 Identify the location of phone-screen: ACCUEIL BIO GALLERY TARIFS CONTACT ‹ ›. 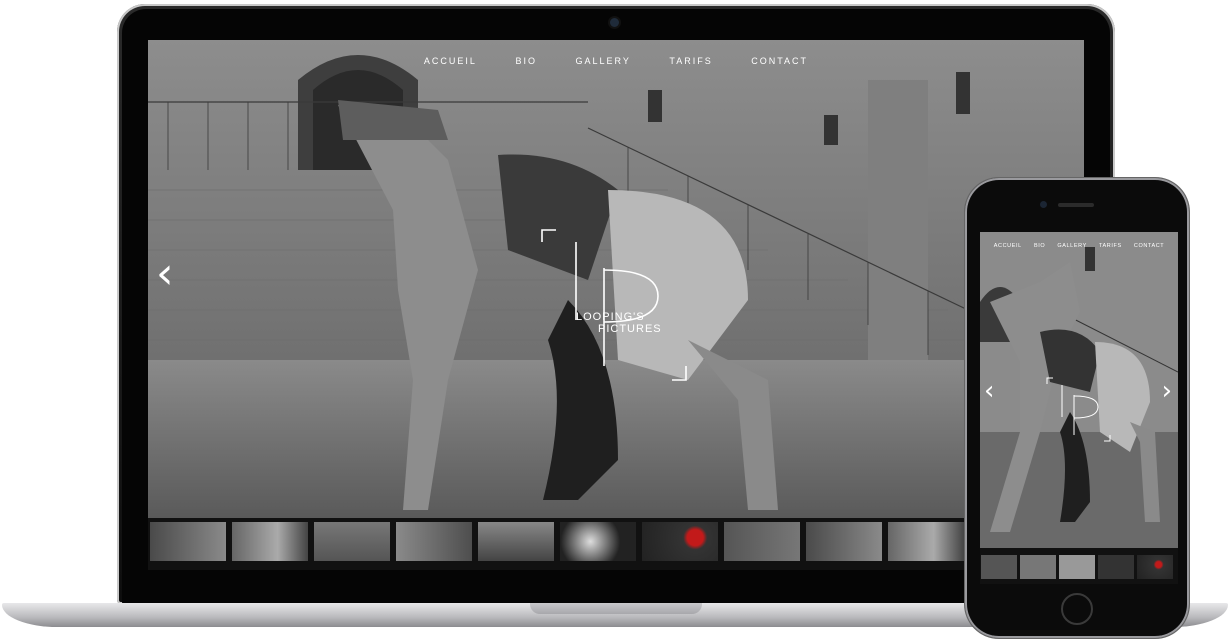
(1079, 408).